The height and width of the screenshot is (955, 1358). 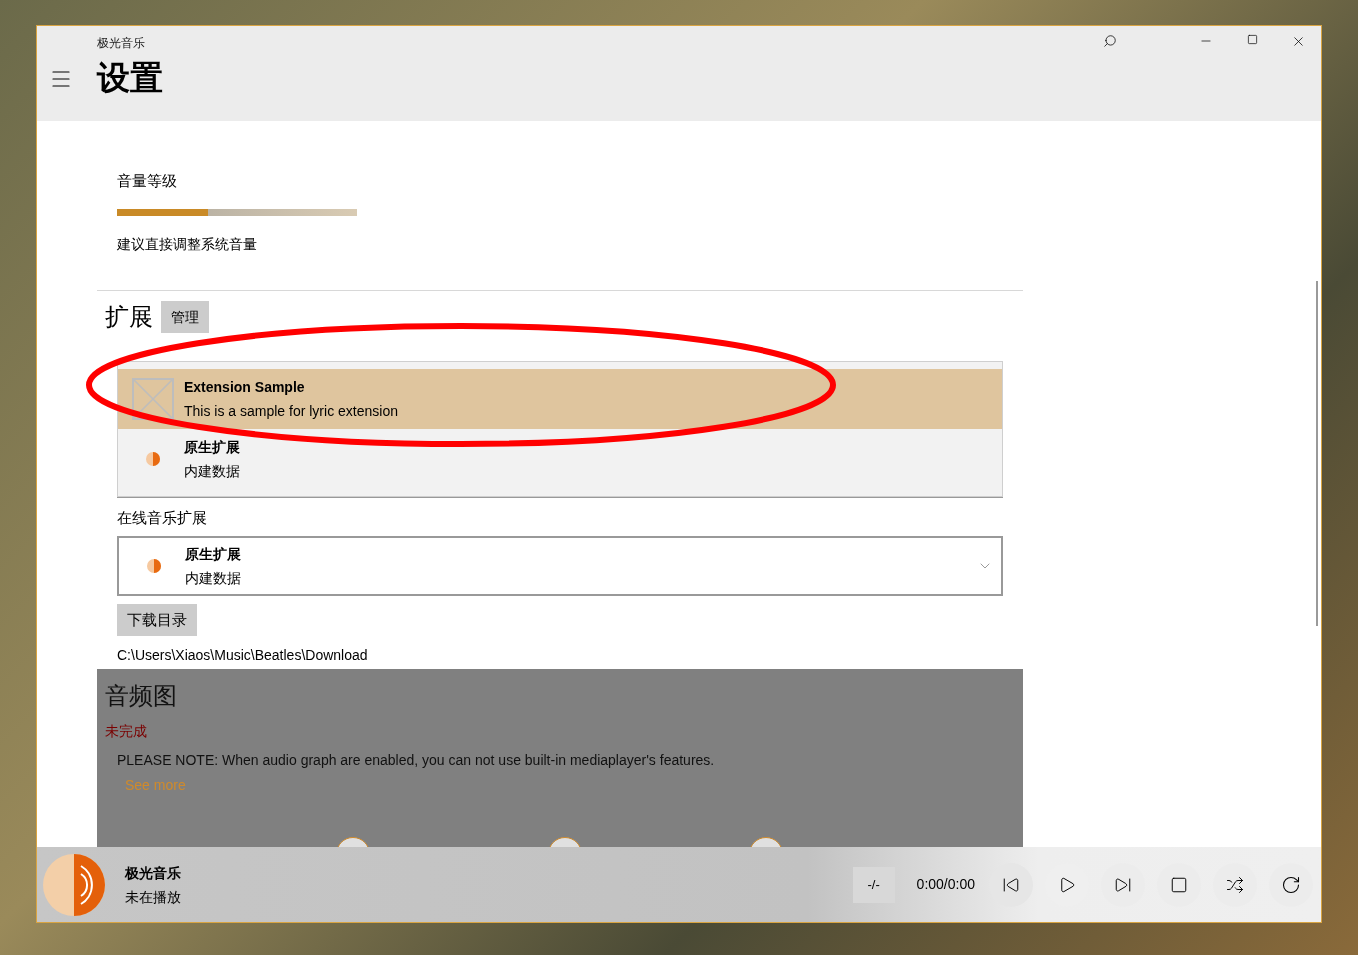 I want to click on online-extension-dropdown: 原生扩展 内建数据, so click(x=560, y=566).